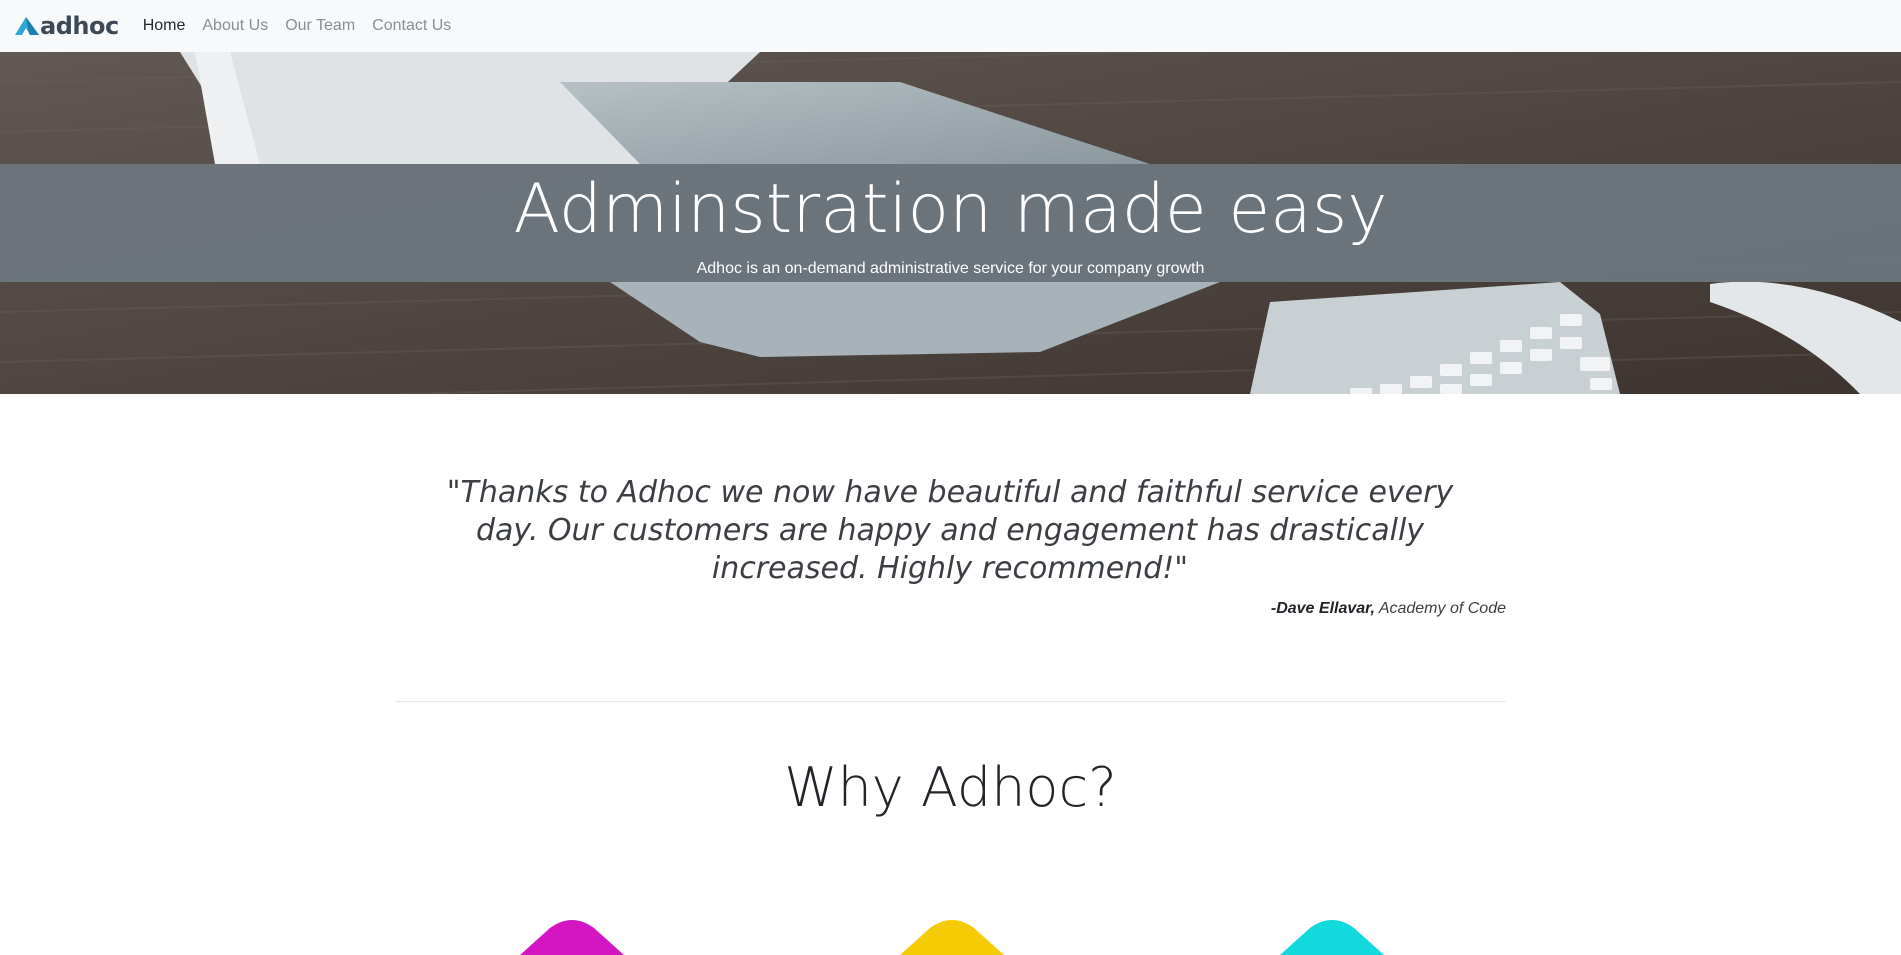 This screenshot has height=955, width=1901. I want to click on brand-link: adhoc, so click(67, 26).